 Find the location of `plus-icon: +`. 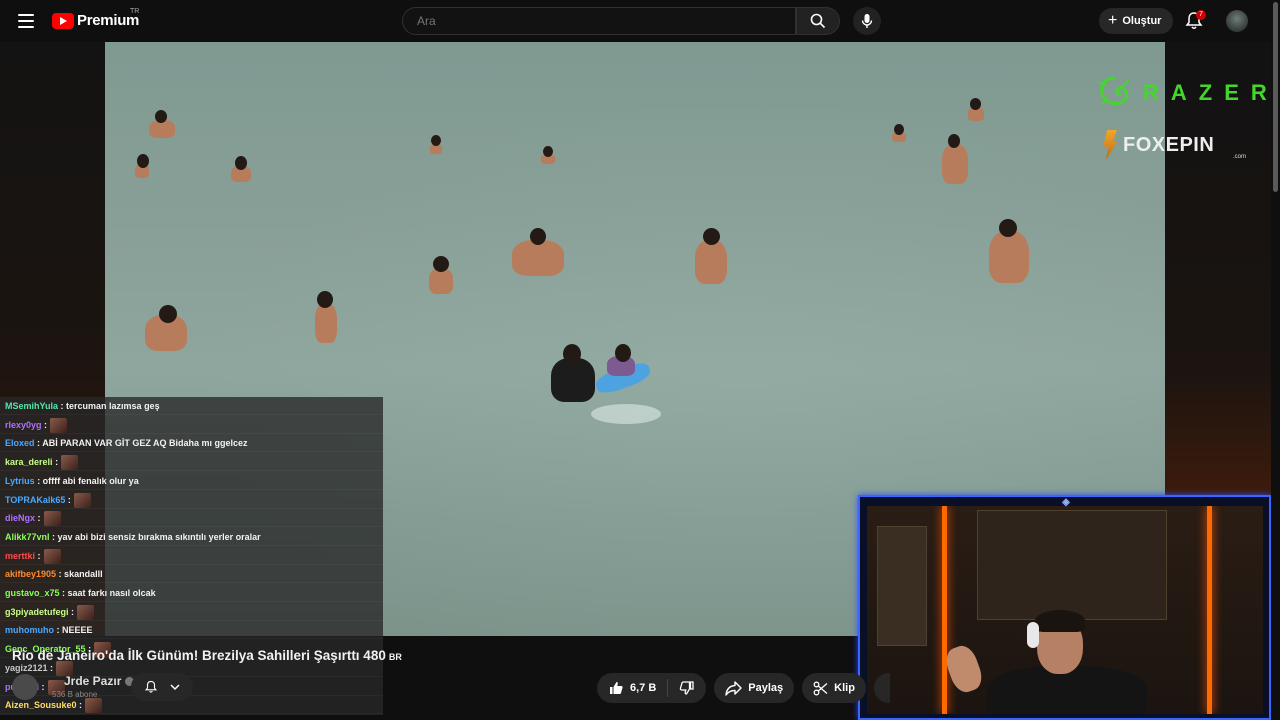

plus-icon: + is located at coordinates (1113, 20).